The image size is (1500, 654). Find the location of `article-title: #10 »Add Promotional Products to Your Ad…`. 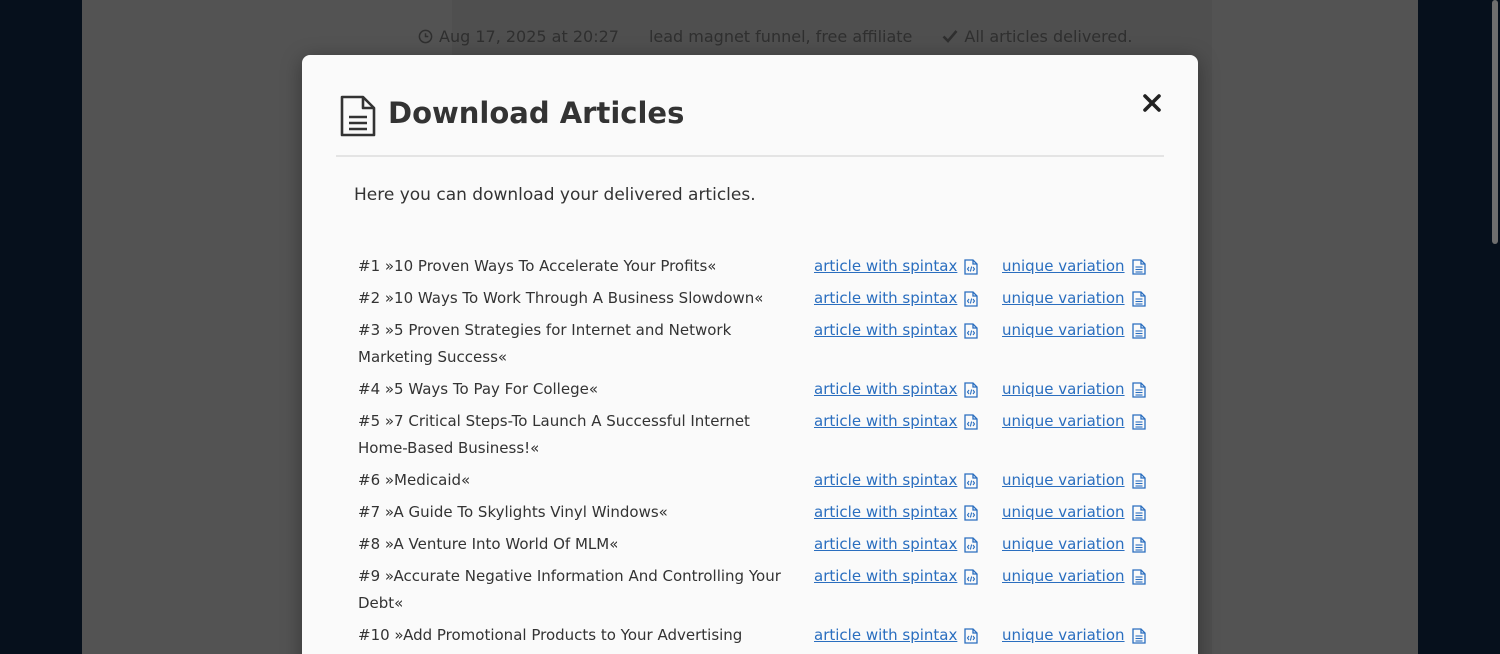

article-title: #10 »Add Promotional Products to Your Ad… is located at coordinates (550, 640).